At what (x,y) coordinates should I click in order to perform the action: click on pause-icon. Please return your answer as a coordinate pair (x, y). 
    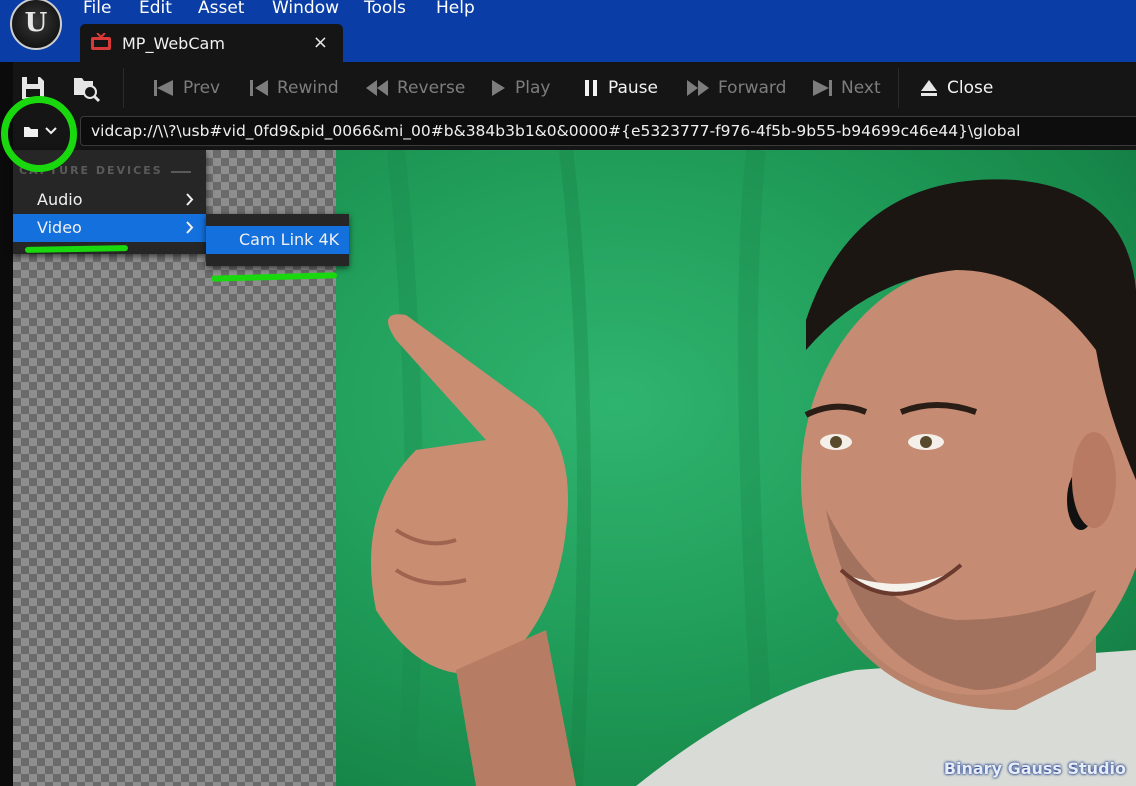
    Looking at the image, I should click on (591, 88).